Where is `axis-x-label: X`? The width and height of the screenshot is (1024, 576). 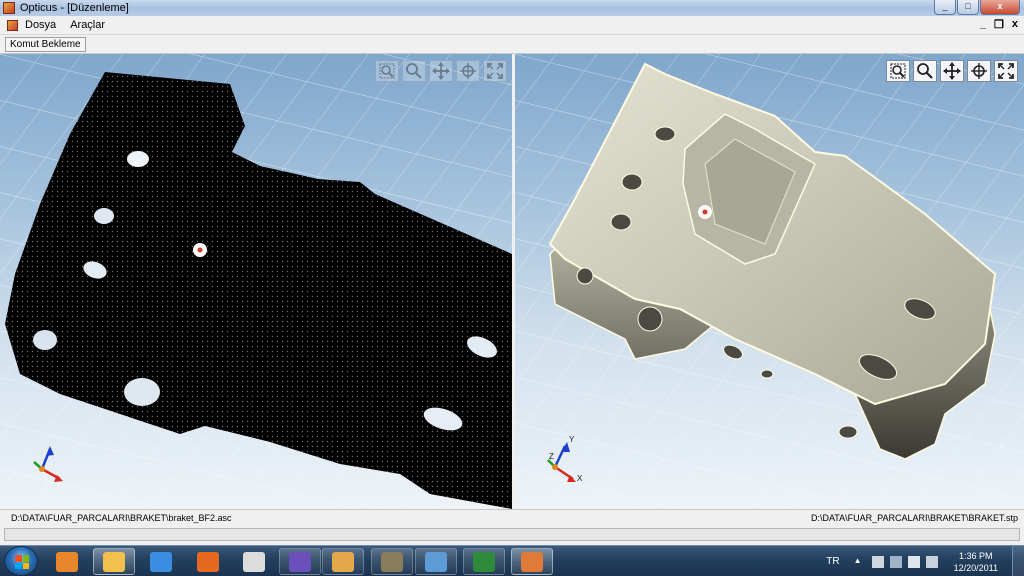
axis-x-label: X is located at coordinates (580, 478).